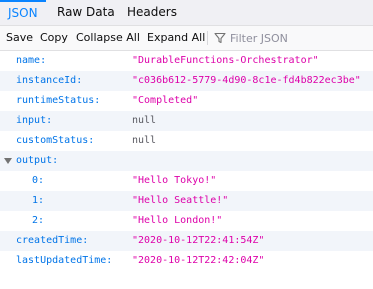  I want to click on tree-row-createdtime: createdTime: "2020-10-12T22:41:54Z", so click(186, 241).